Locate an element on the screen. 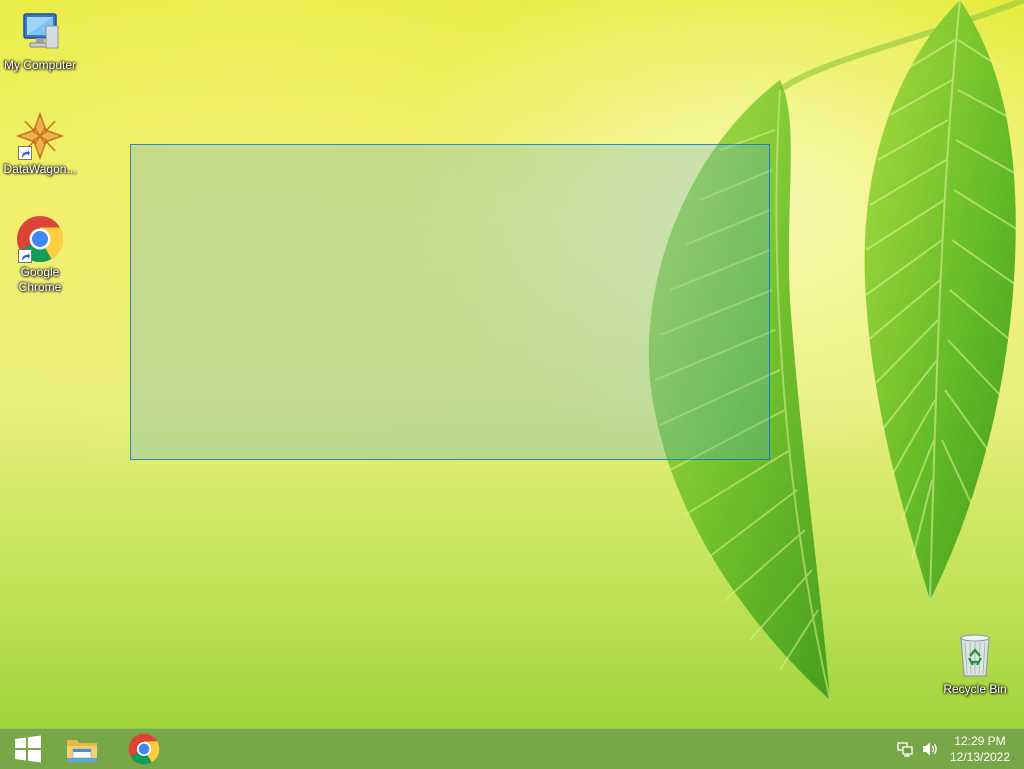 The height and width of the screenshot is (769, 1024). desktop-icon-google-chrome: Google Chrome is located at coordinates (40, 255).